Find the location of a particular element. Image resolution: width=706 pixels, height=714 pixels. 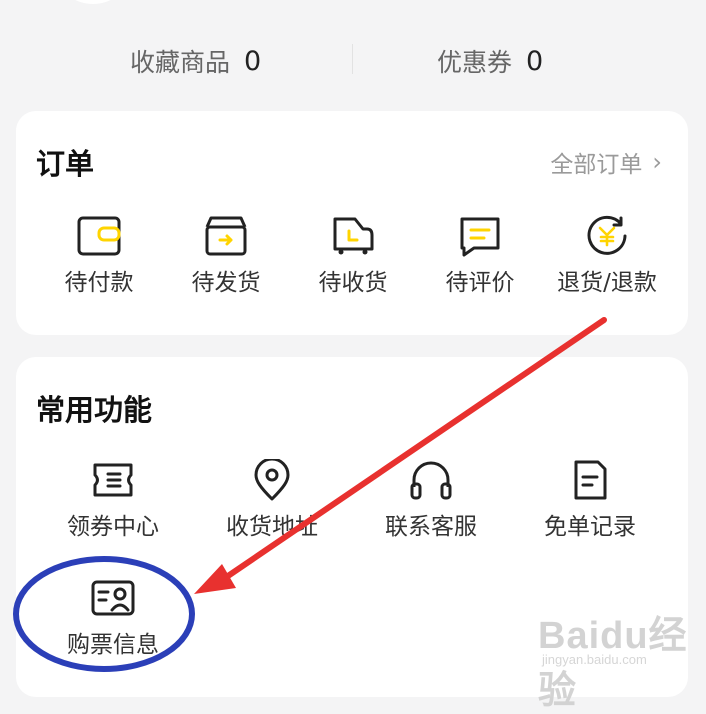

stats-divider is located at coordinates (352, 59).